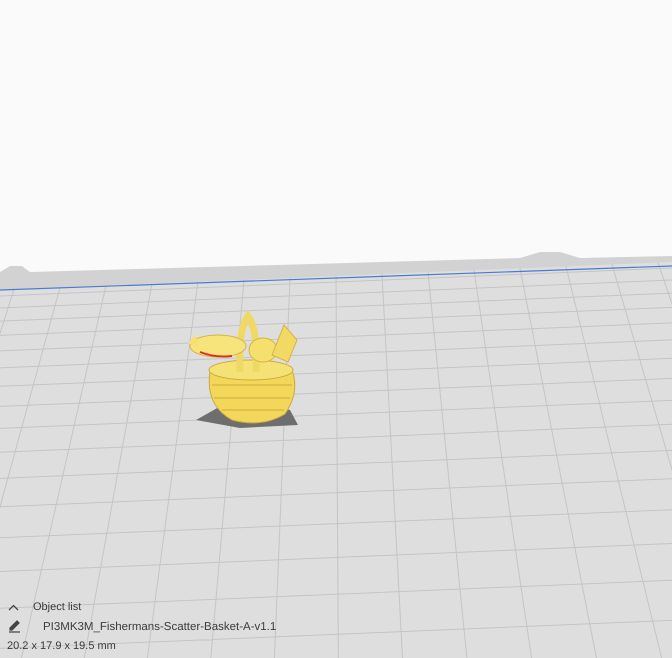 The image size is (672, 658). I want to click on object-dimensions: 20.2 x 17.9 x 19.5 mm, so click(62, 646).